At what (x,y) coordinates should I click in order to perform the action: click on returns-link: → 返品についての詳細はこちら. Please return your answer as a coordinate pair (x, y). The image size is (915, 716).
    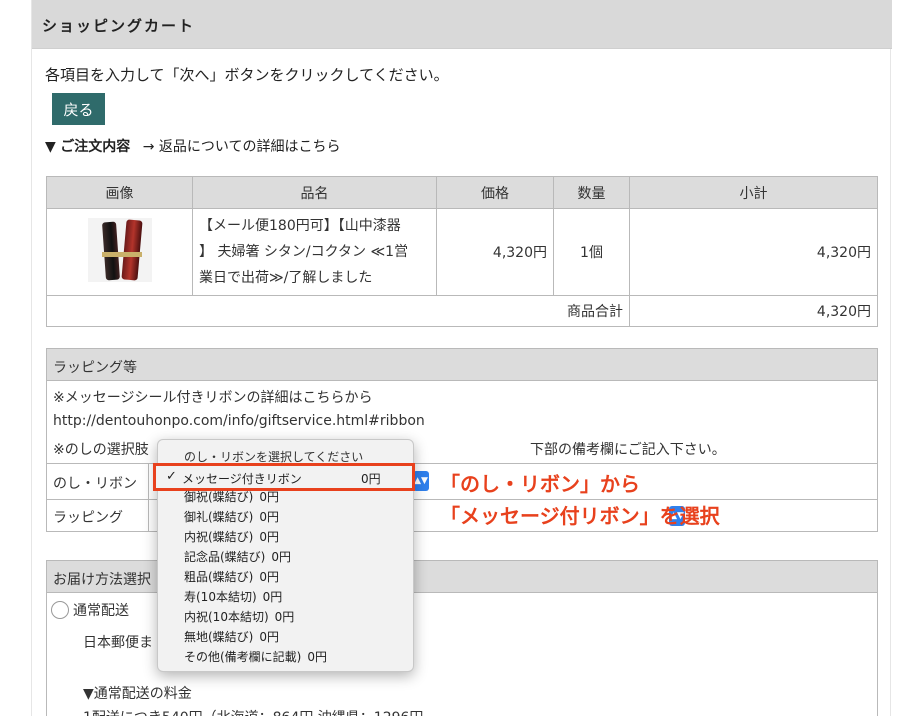
    Looking at the image, I should click on (242, 147).